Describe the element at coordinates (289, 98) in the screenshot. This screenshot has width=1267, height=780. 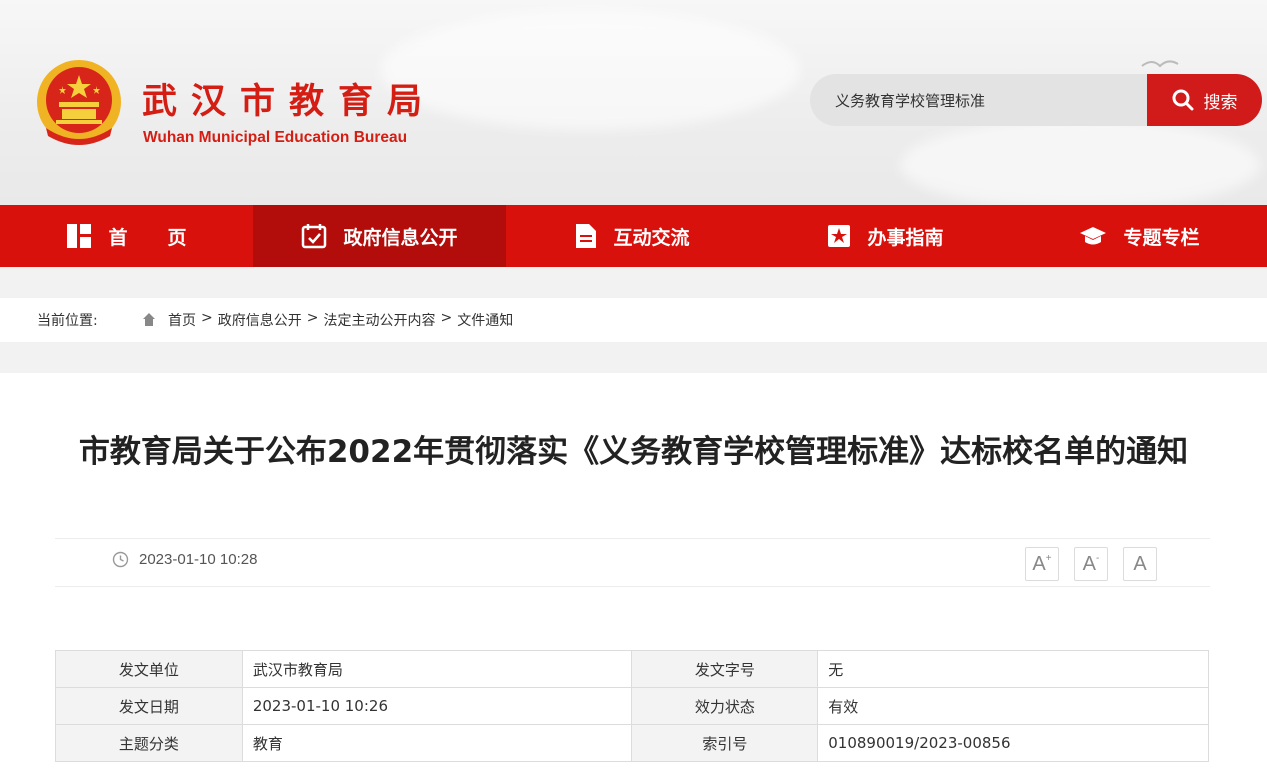
I see `site-logo-chinese: 武汉市教育局` at that location.